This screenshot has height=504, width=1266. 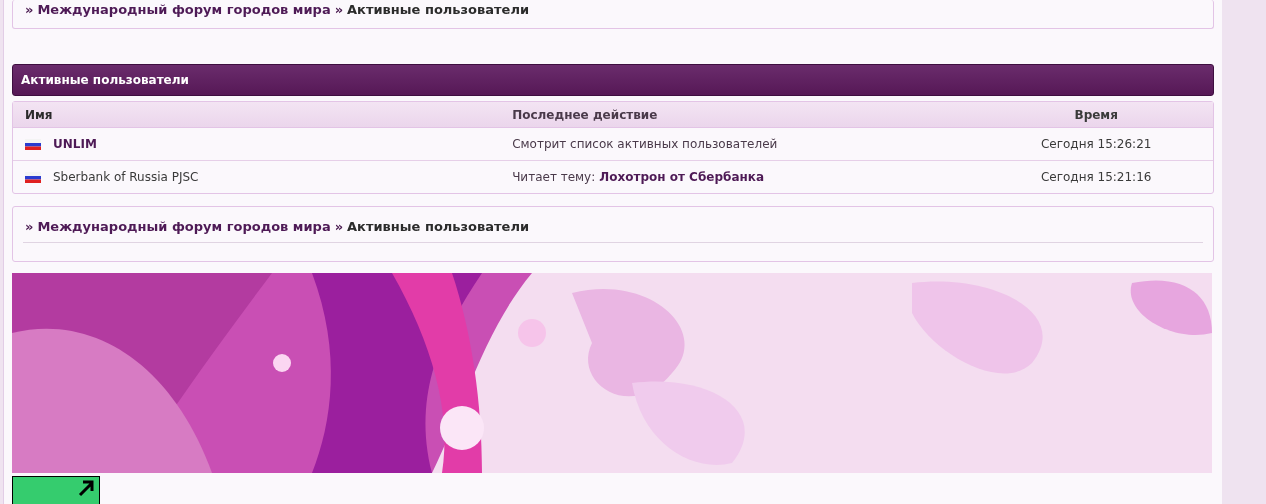 What do you see at coordinates (86, 488) in the screenshot?
I see `arrow-icon` at bounding box center [86, 488].